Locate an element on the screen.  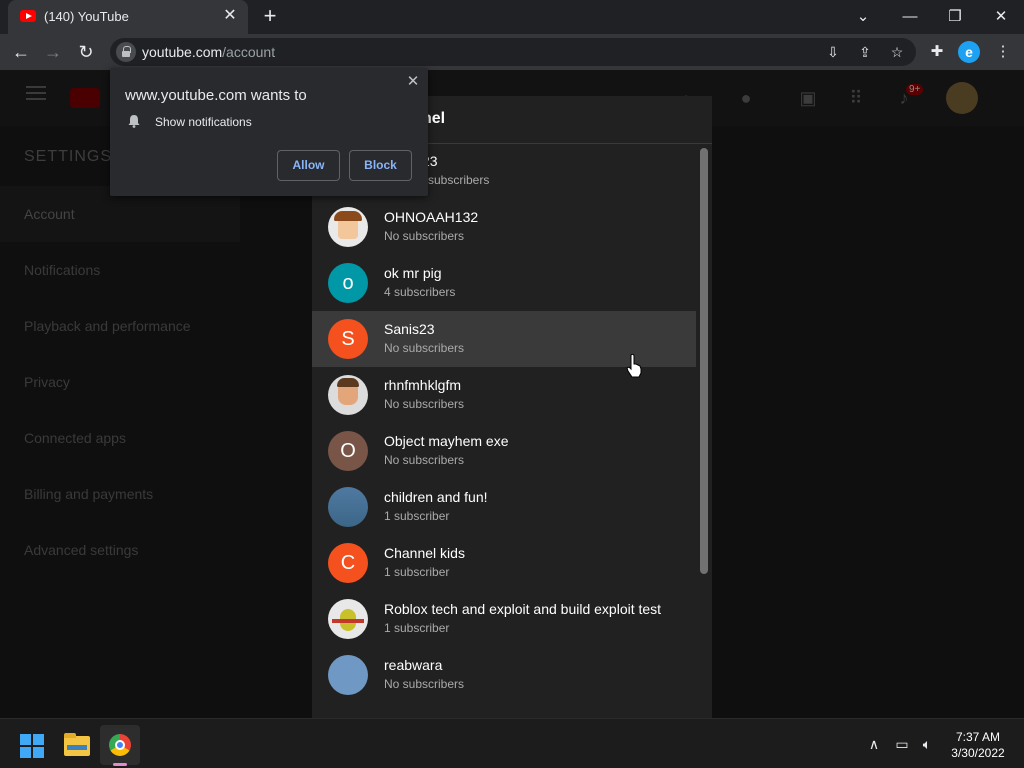
tab-strip: (140) YouTube ✕ + ⌄ — ❐ ✕ is located at coordinates (512, 17).